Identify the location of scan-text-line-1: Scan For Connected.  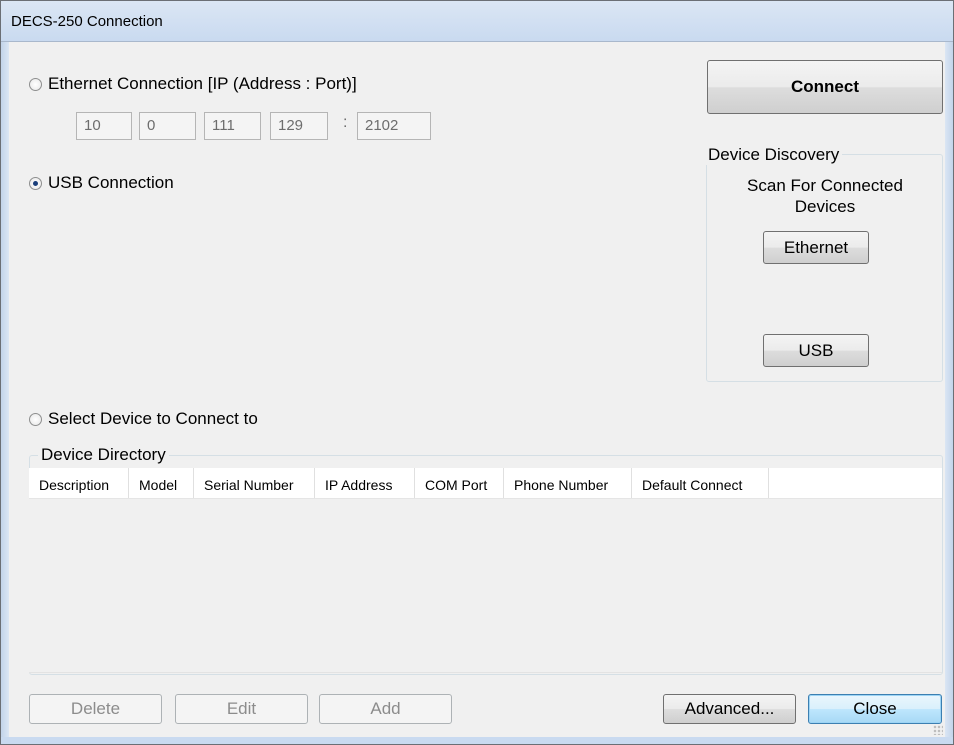
(825, 185).